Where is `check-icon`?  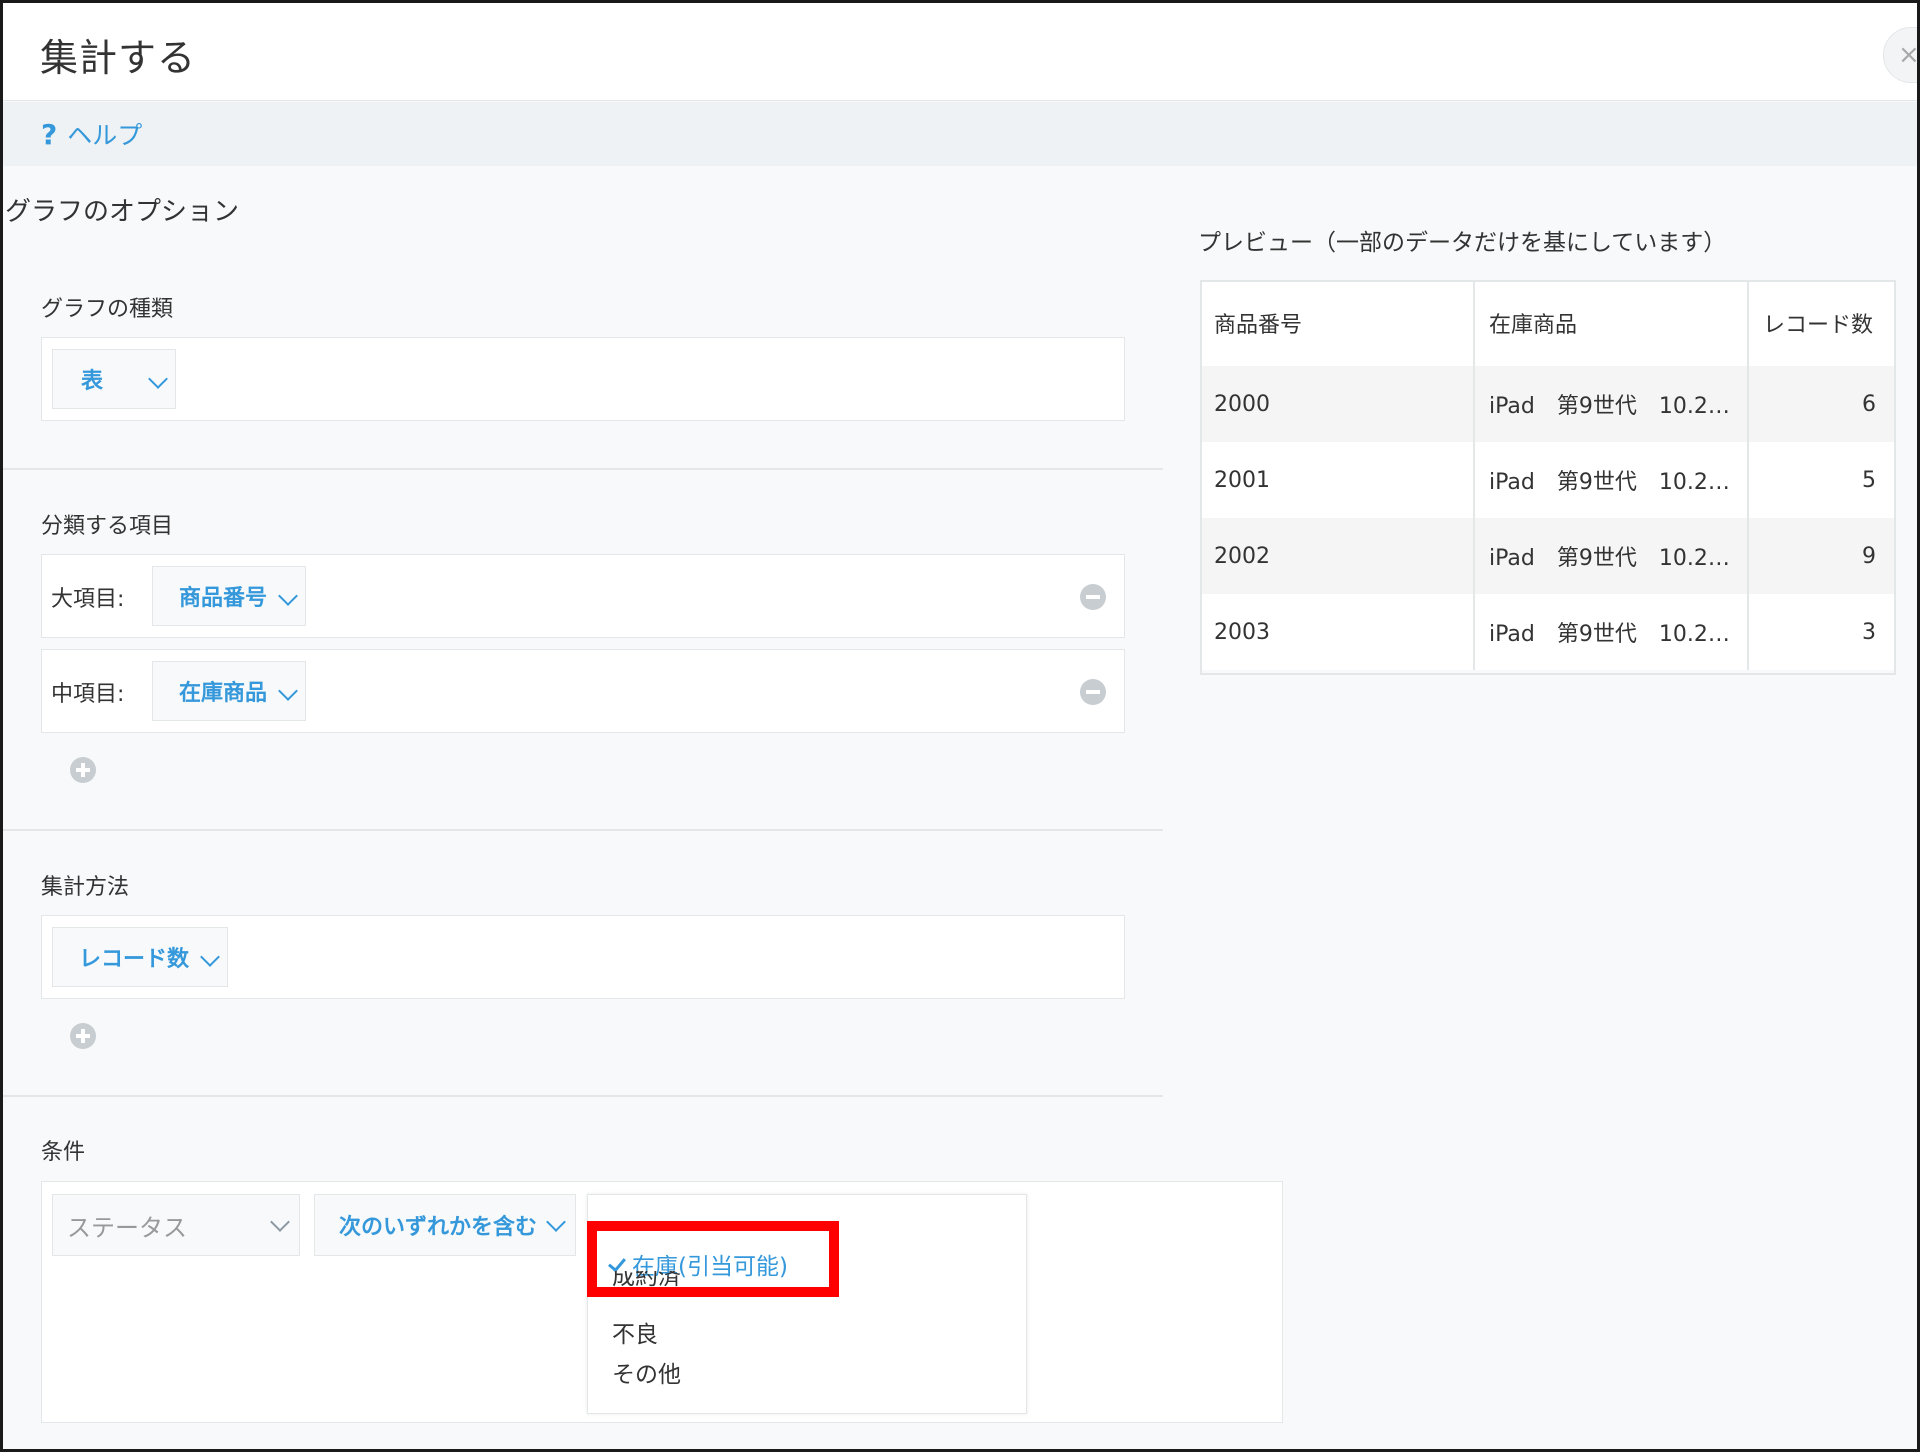
check-icon is located at coordinates (617, 1263).